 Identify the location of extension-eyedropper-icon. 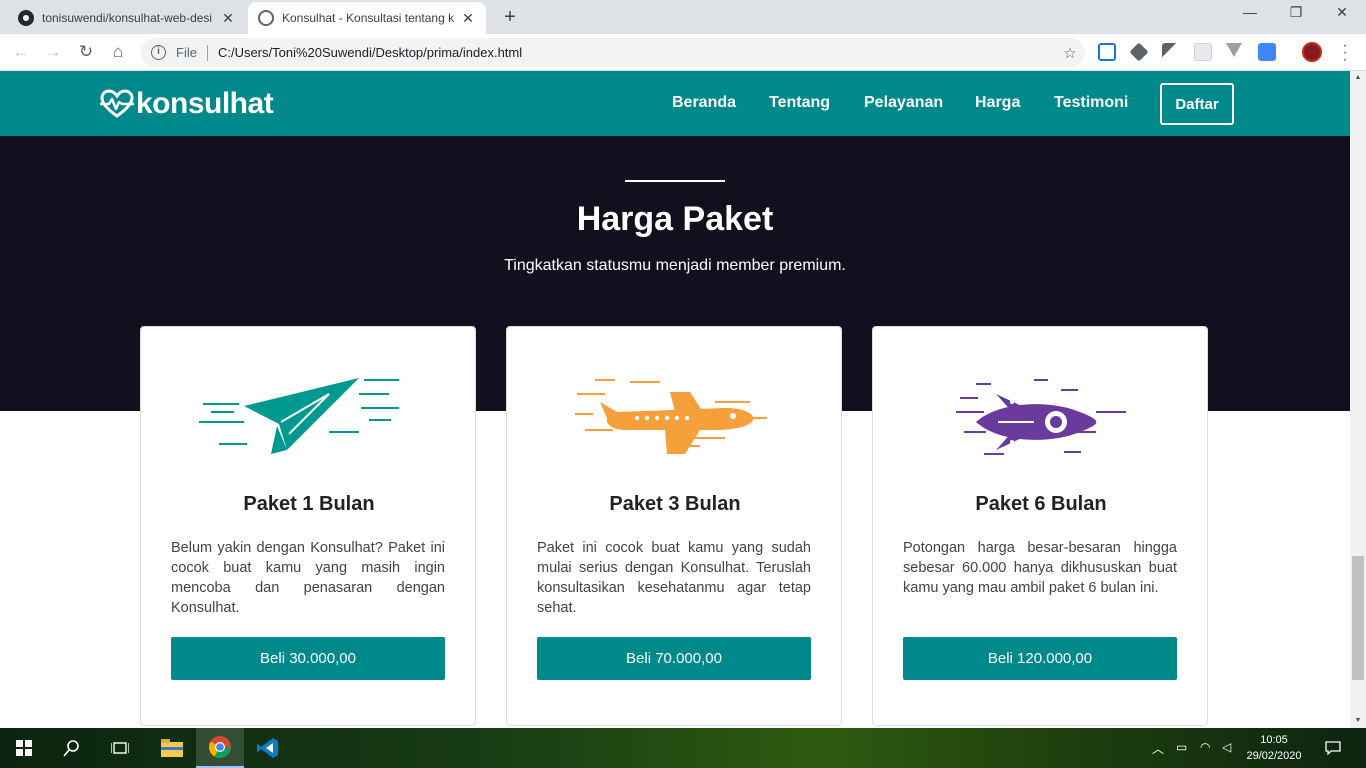
(1171, 52).